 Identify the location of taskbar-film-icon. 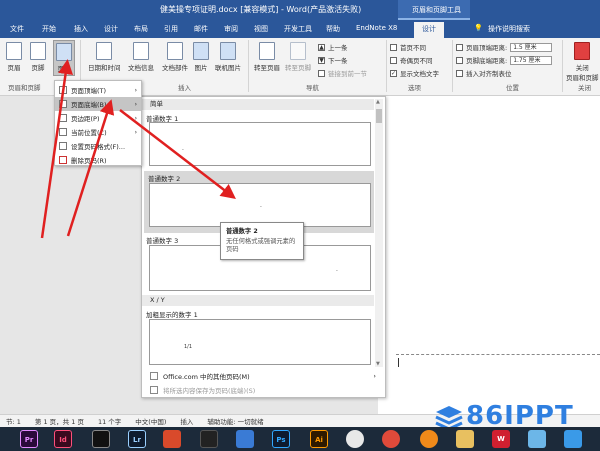
(101, 439).